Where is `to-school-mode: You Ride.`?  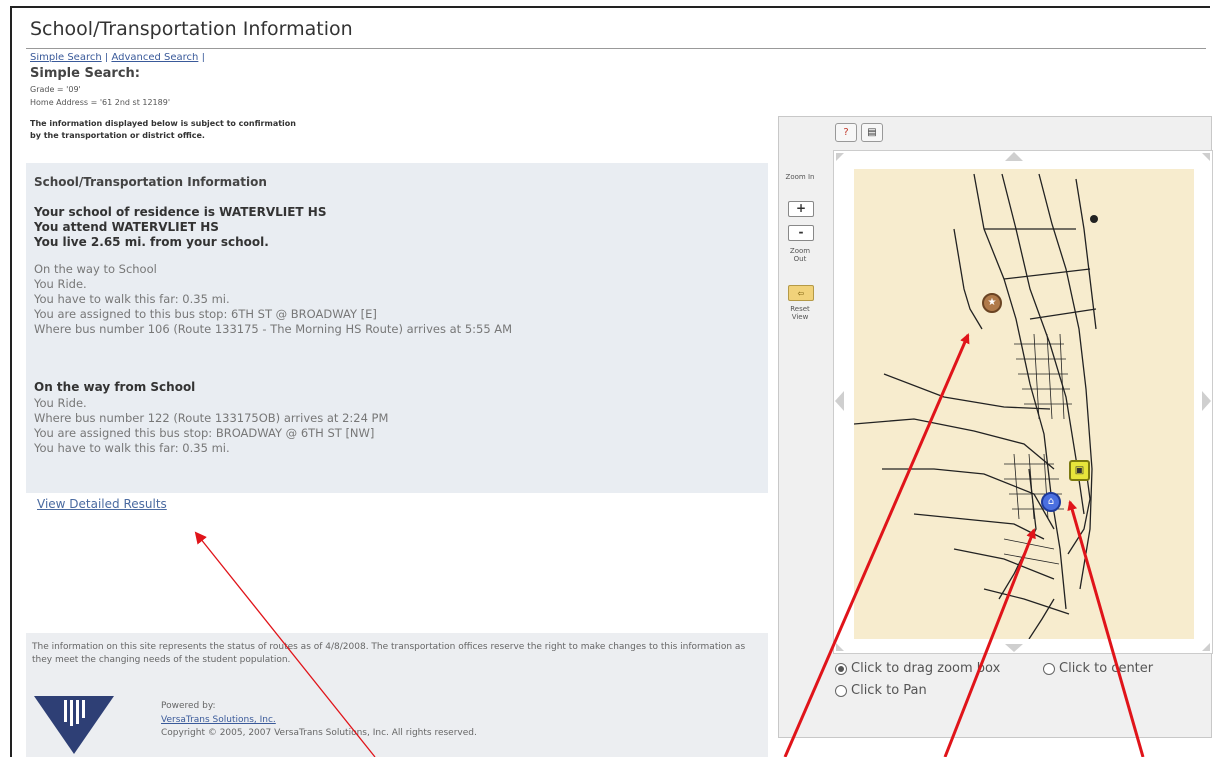
to-school-mode: You Ride. is located at coordinates (60, 284).